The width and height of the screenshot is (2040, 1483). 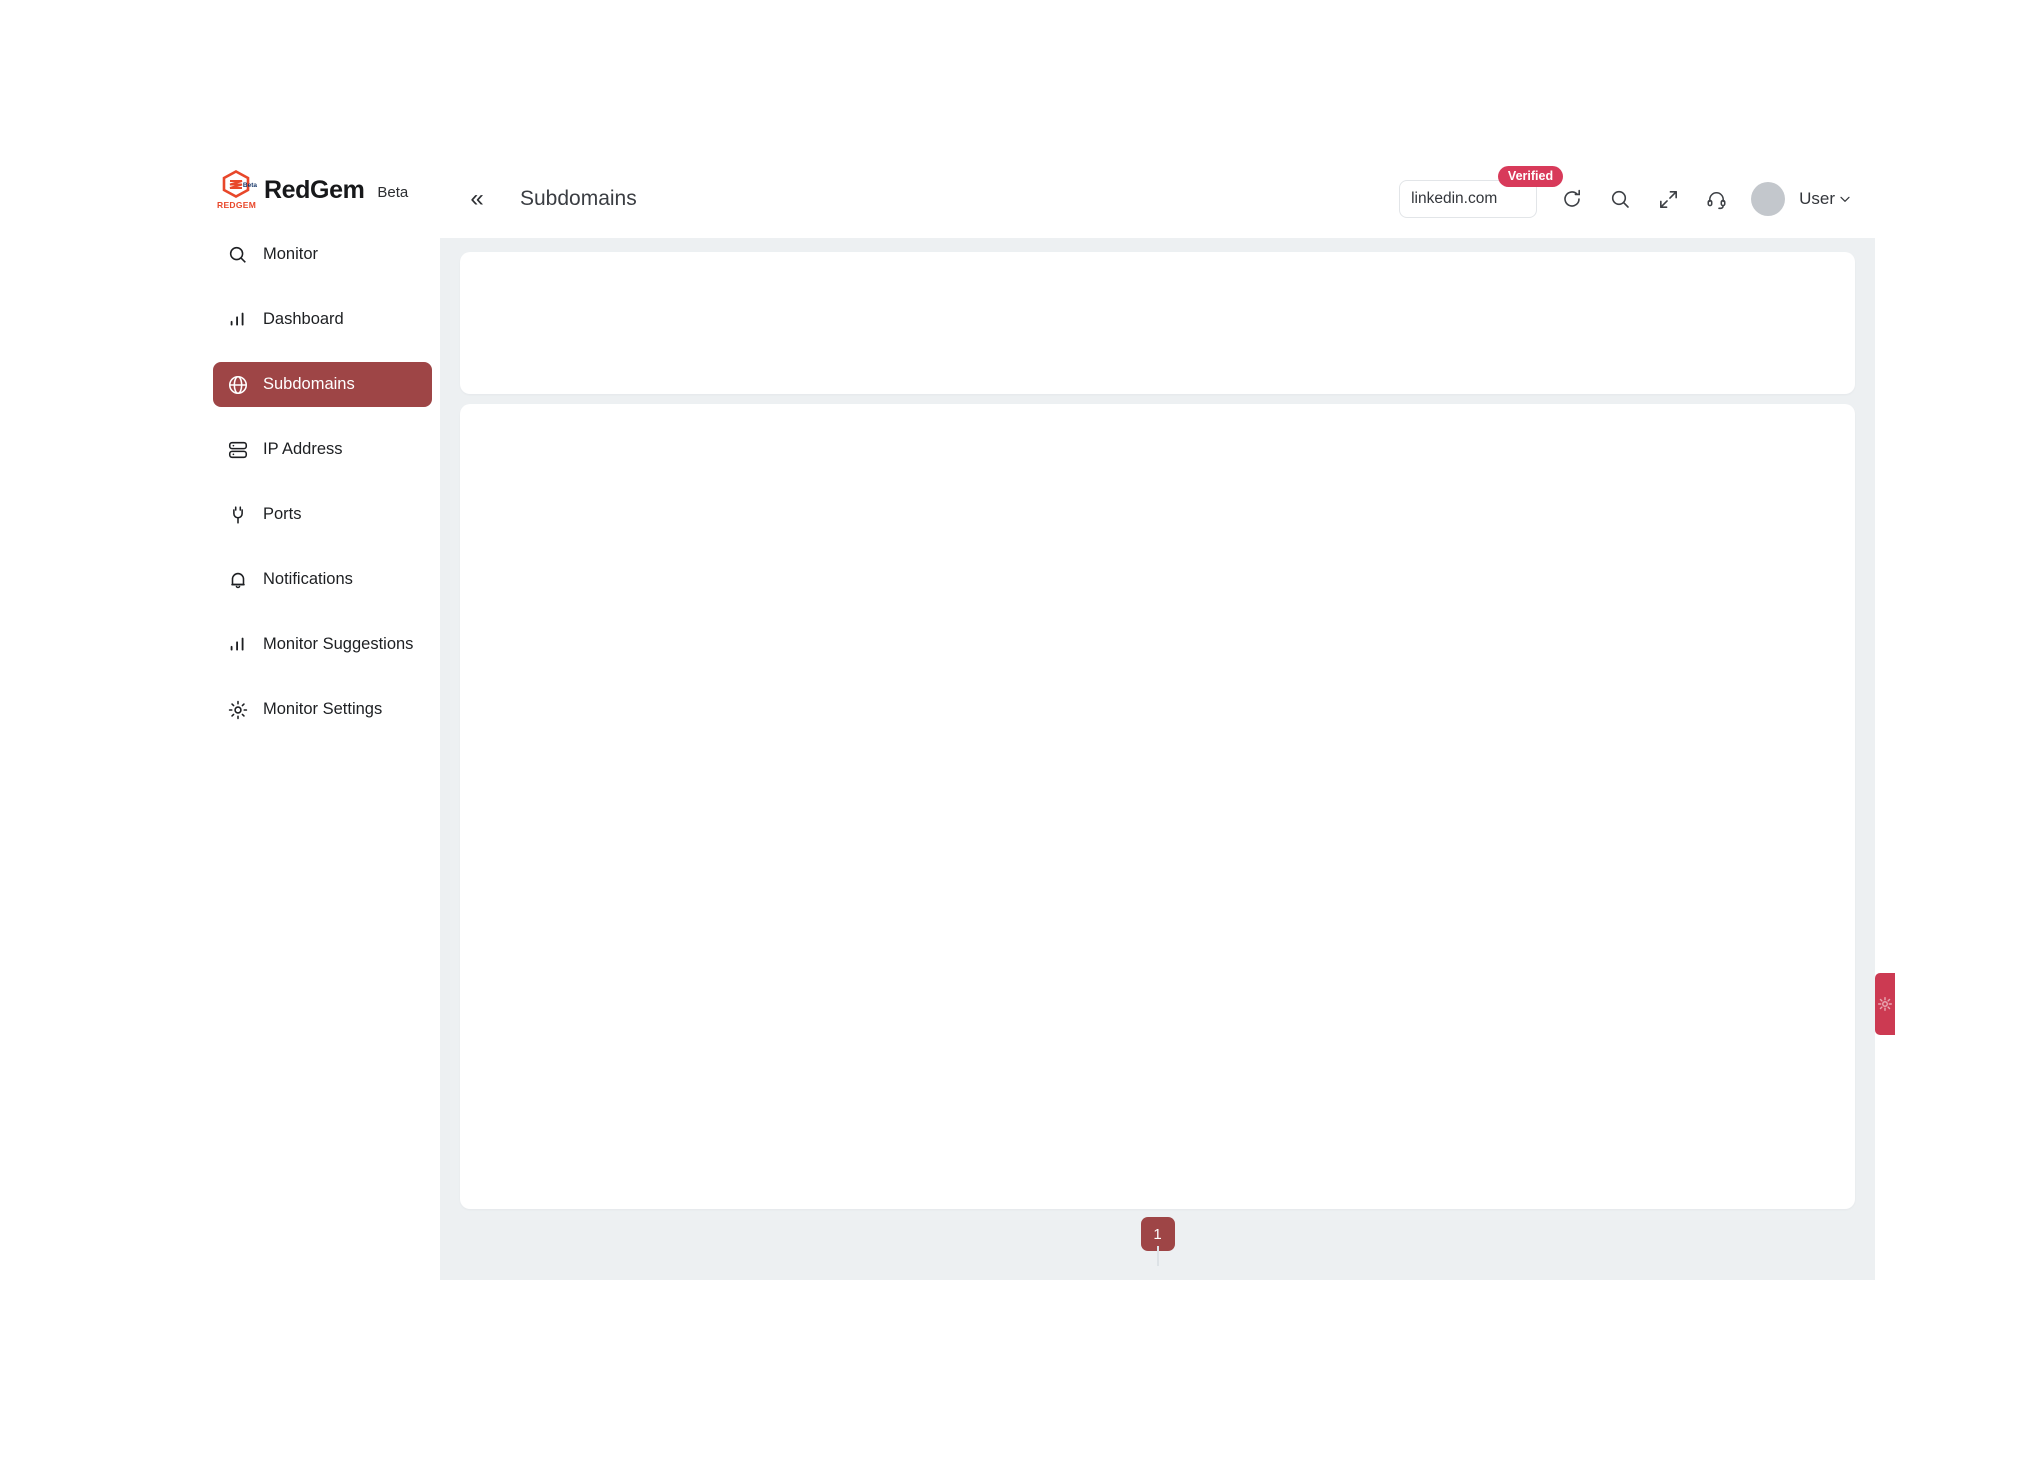 I want to click on user-menu-label: User, so click(x=1817, y=198).